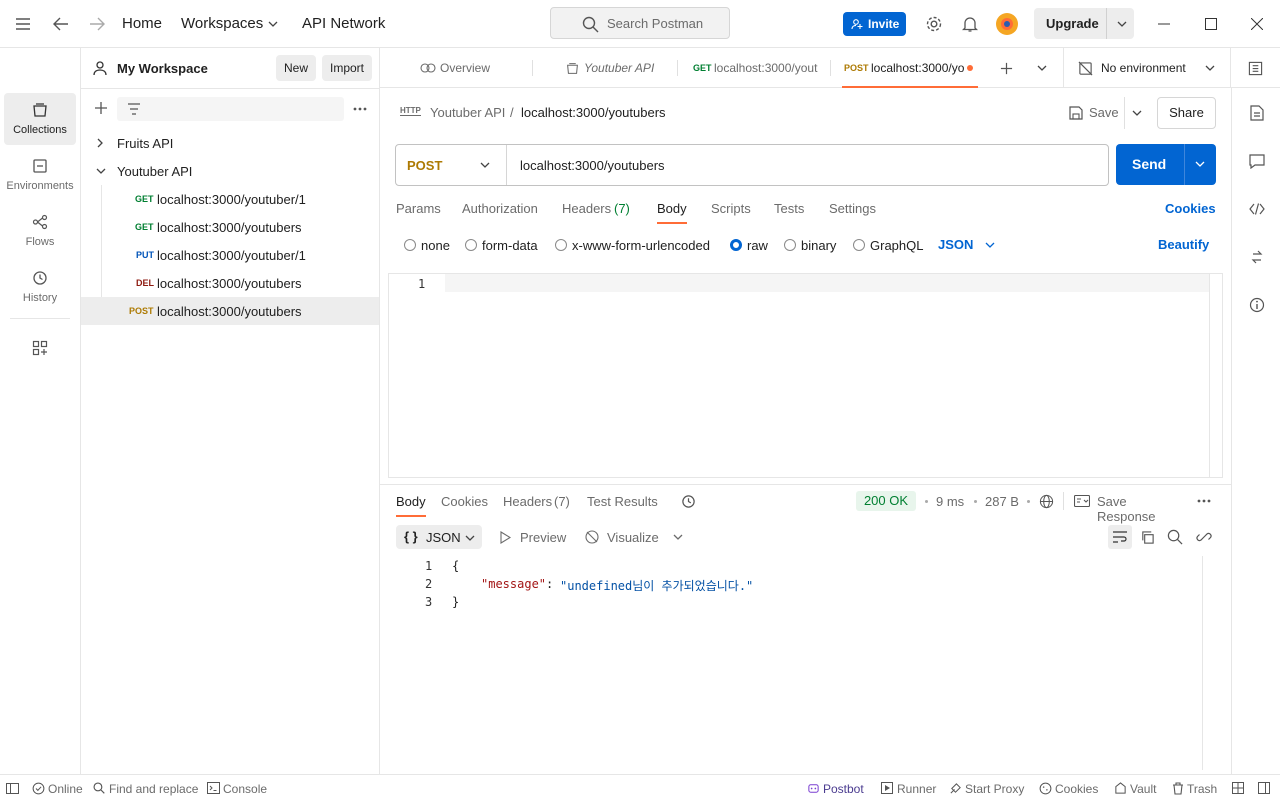 This screenshot has height=800, width=1280. I want to click on environment-selector: No environment, so click(1143, 68).